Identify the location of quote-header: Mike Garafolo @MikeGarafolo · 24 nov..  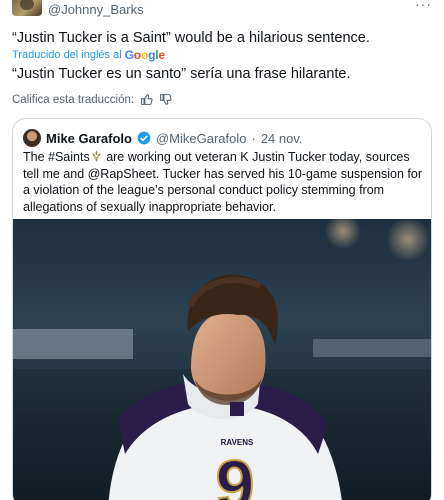
(163, 138).